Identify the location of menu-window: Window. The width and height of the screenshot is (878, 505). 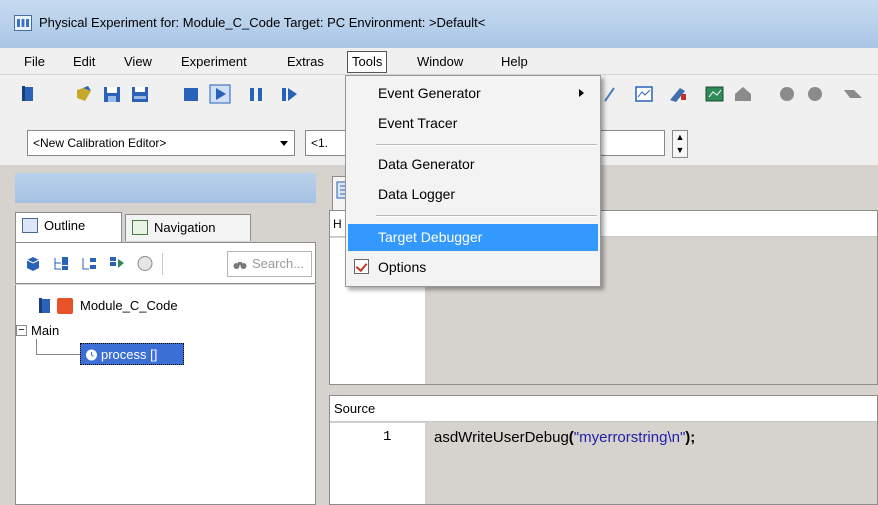
(440, 62).